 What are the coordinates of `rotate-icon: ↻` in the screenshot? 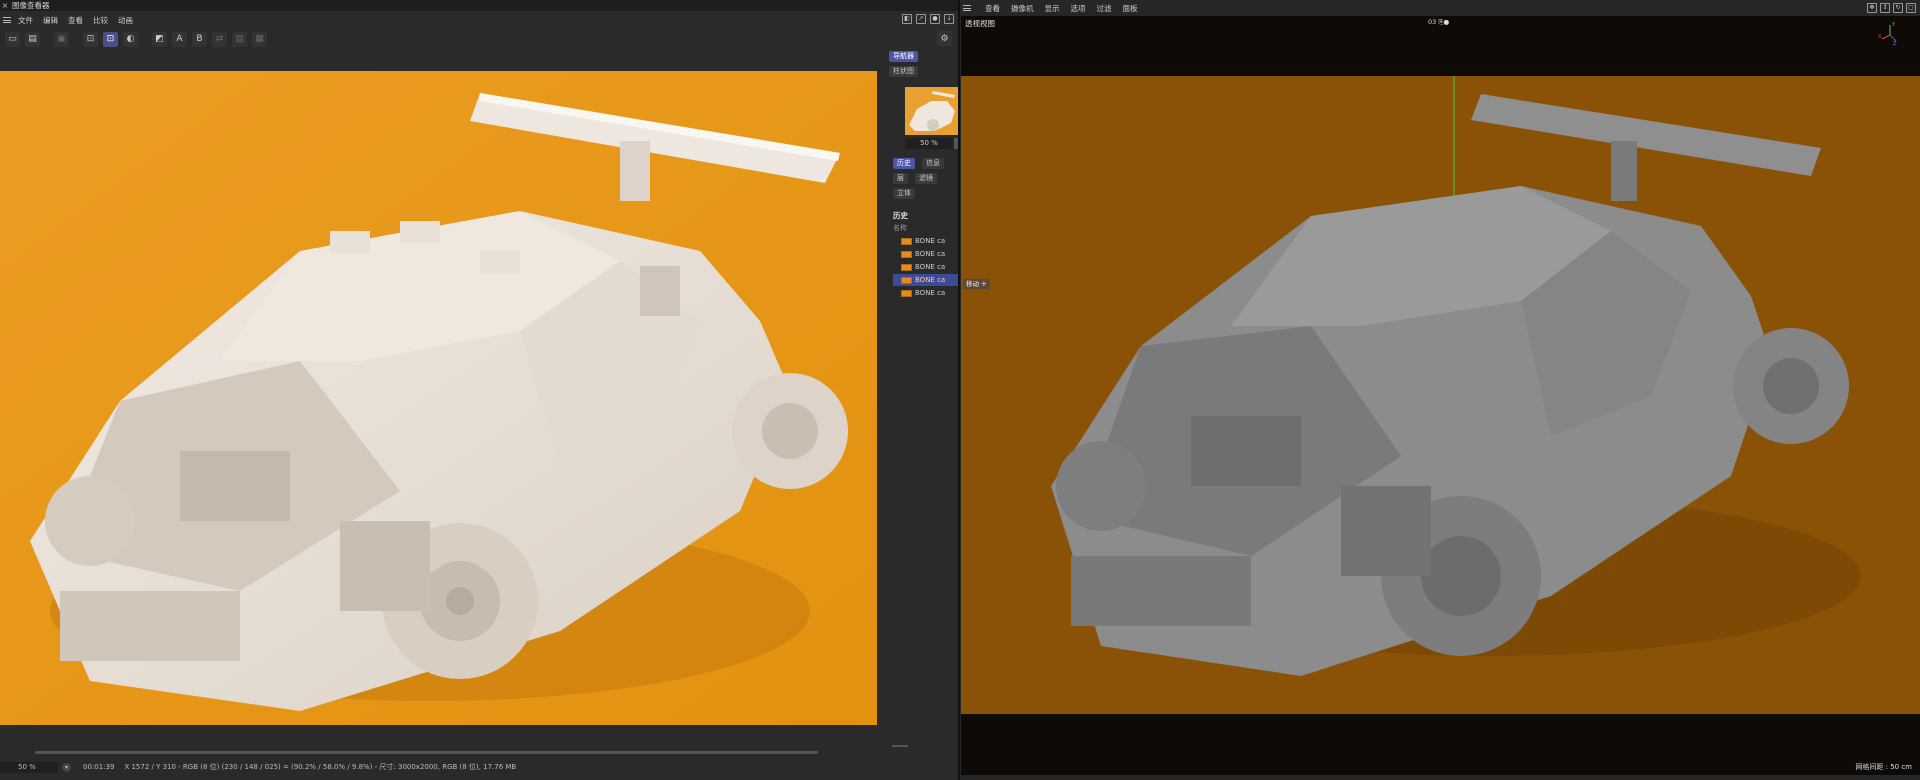 It's located at (1898, 8).